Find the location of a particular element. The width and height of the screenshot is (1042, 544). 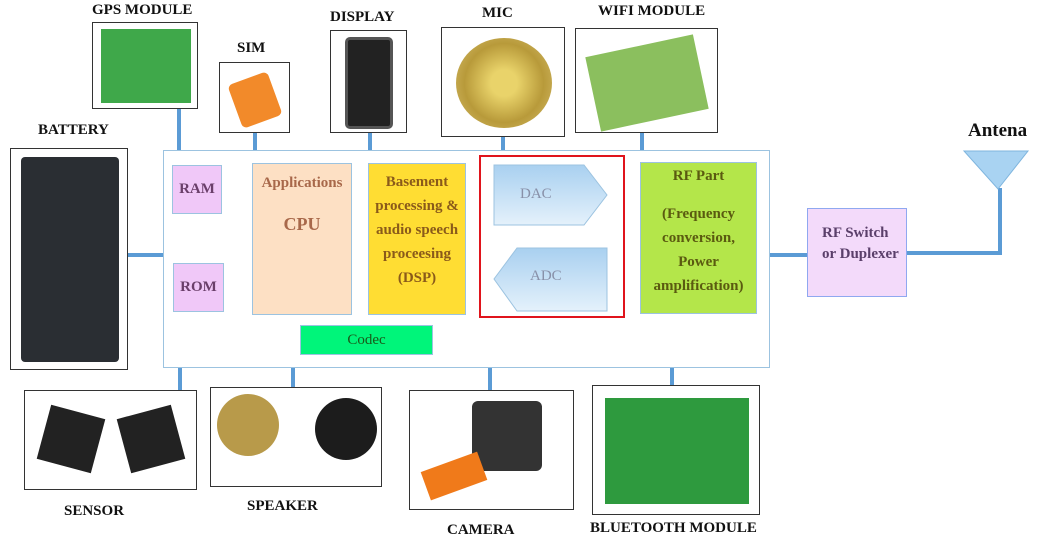

codec-label: Codec is located at coordinates (366, 339).